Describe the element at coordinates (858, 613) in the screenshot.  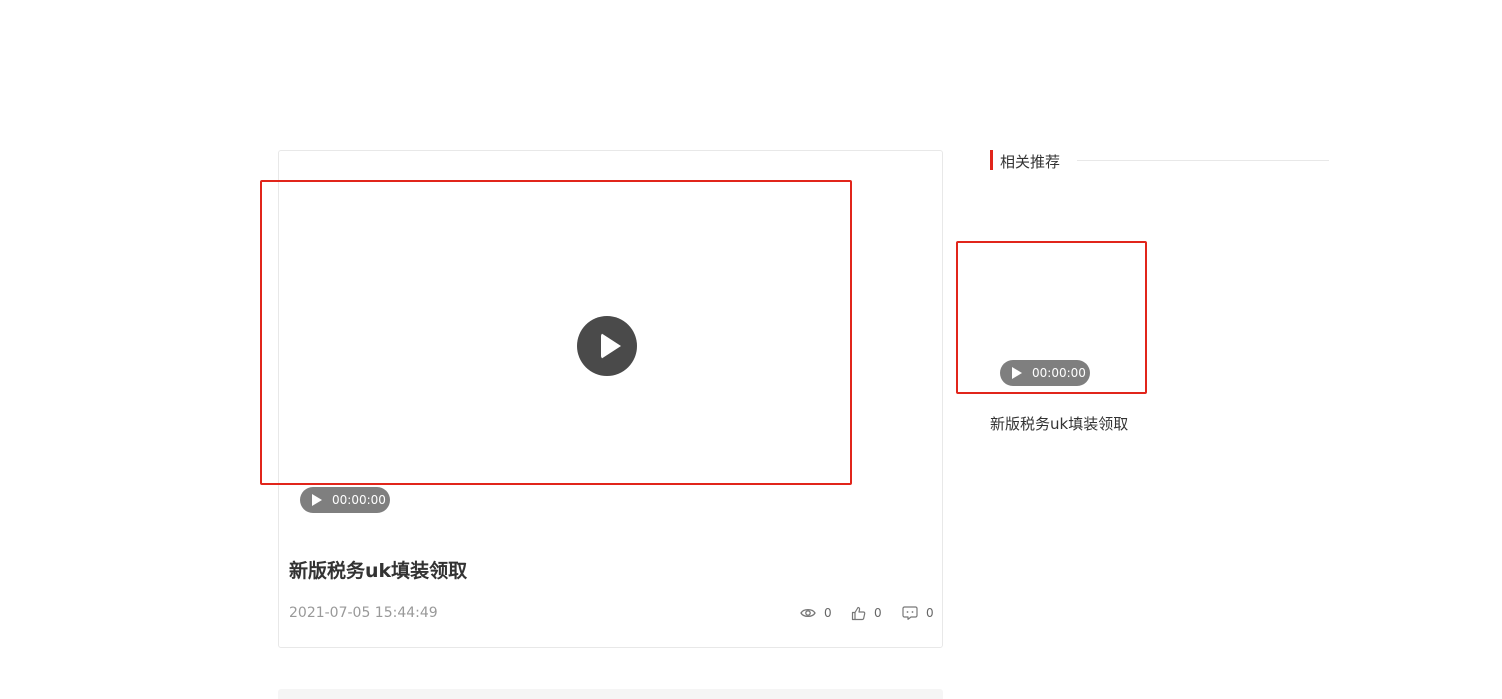
I see `thumbs-up-icon` at that location.